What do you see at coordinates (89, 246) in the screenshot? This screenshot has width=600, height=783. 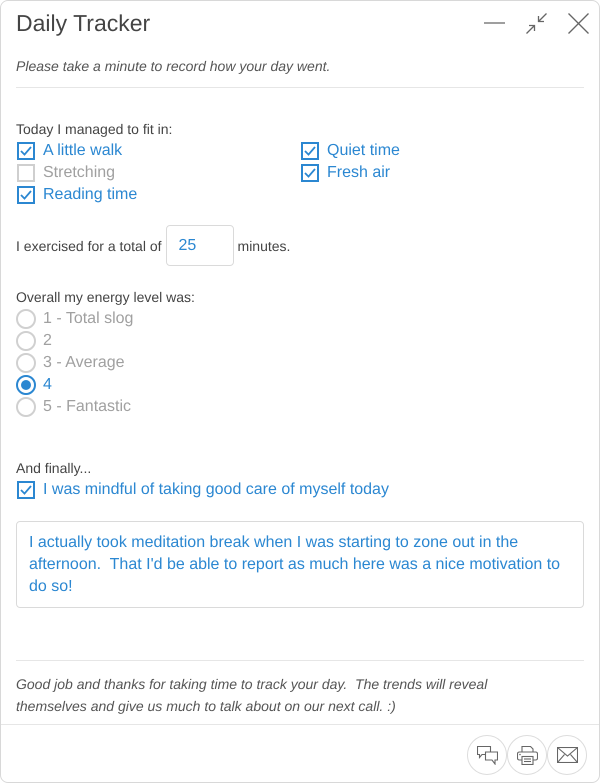 I see `exercise-text: I exercised for a total of` at bounding box center [89, 246].